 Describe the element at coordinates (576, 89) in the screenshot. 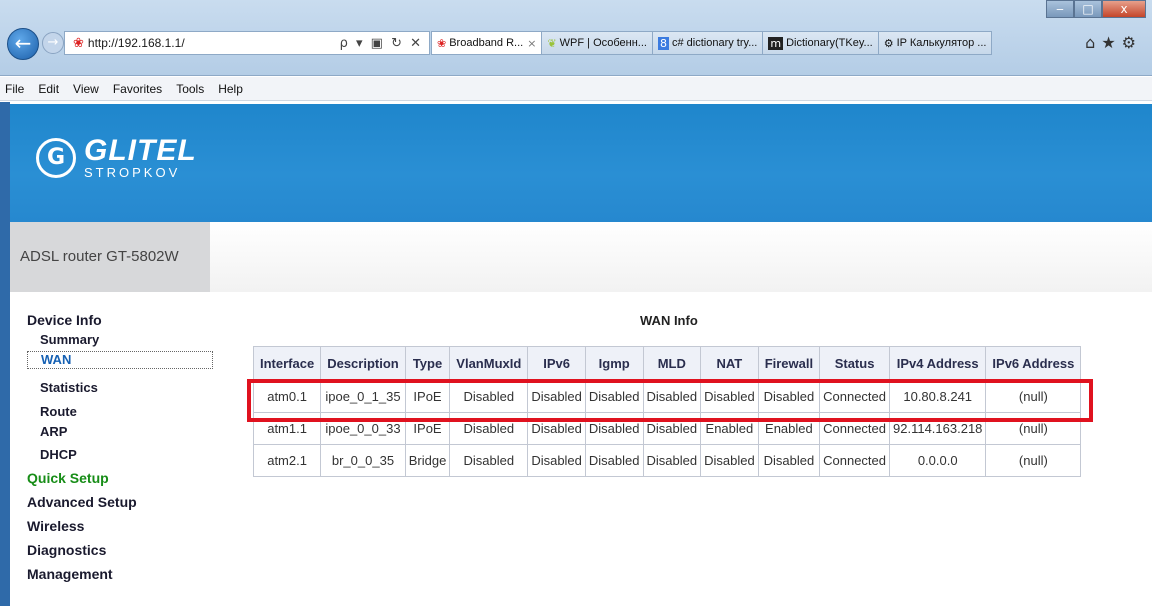

I see `menu-bar: File Edit View Favorites Tools Help` at that location.